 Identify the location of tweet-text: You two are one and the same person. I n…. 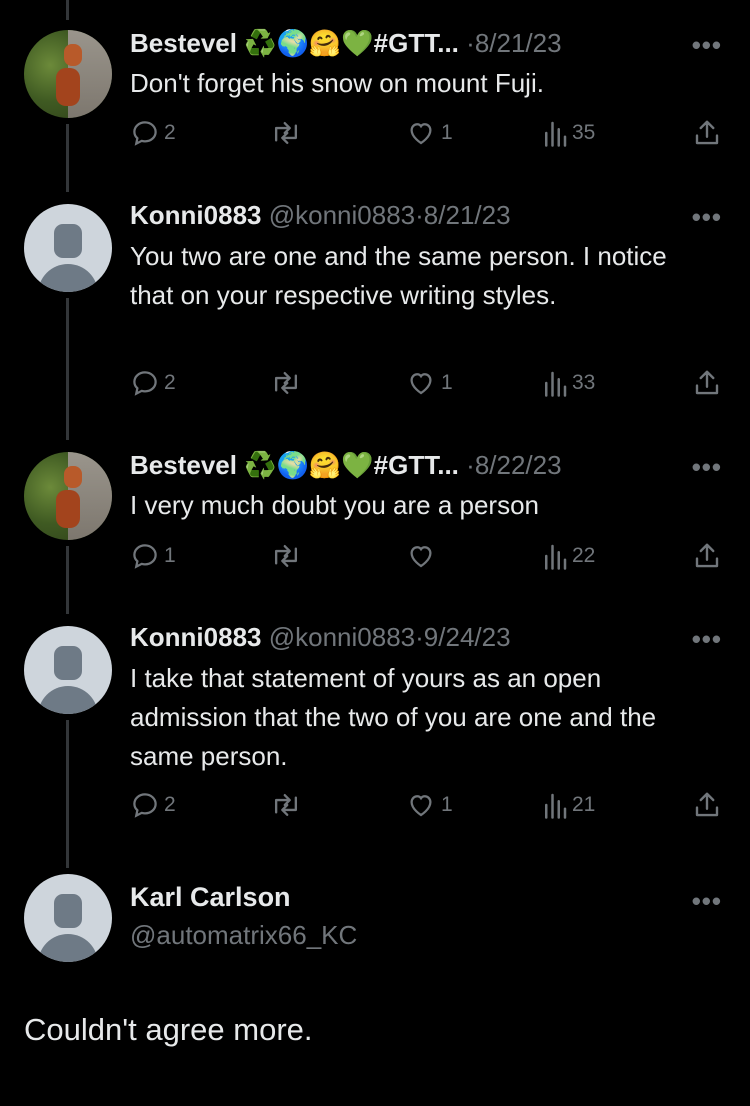
(398, 275).